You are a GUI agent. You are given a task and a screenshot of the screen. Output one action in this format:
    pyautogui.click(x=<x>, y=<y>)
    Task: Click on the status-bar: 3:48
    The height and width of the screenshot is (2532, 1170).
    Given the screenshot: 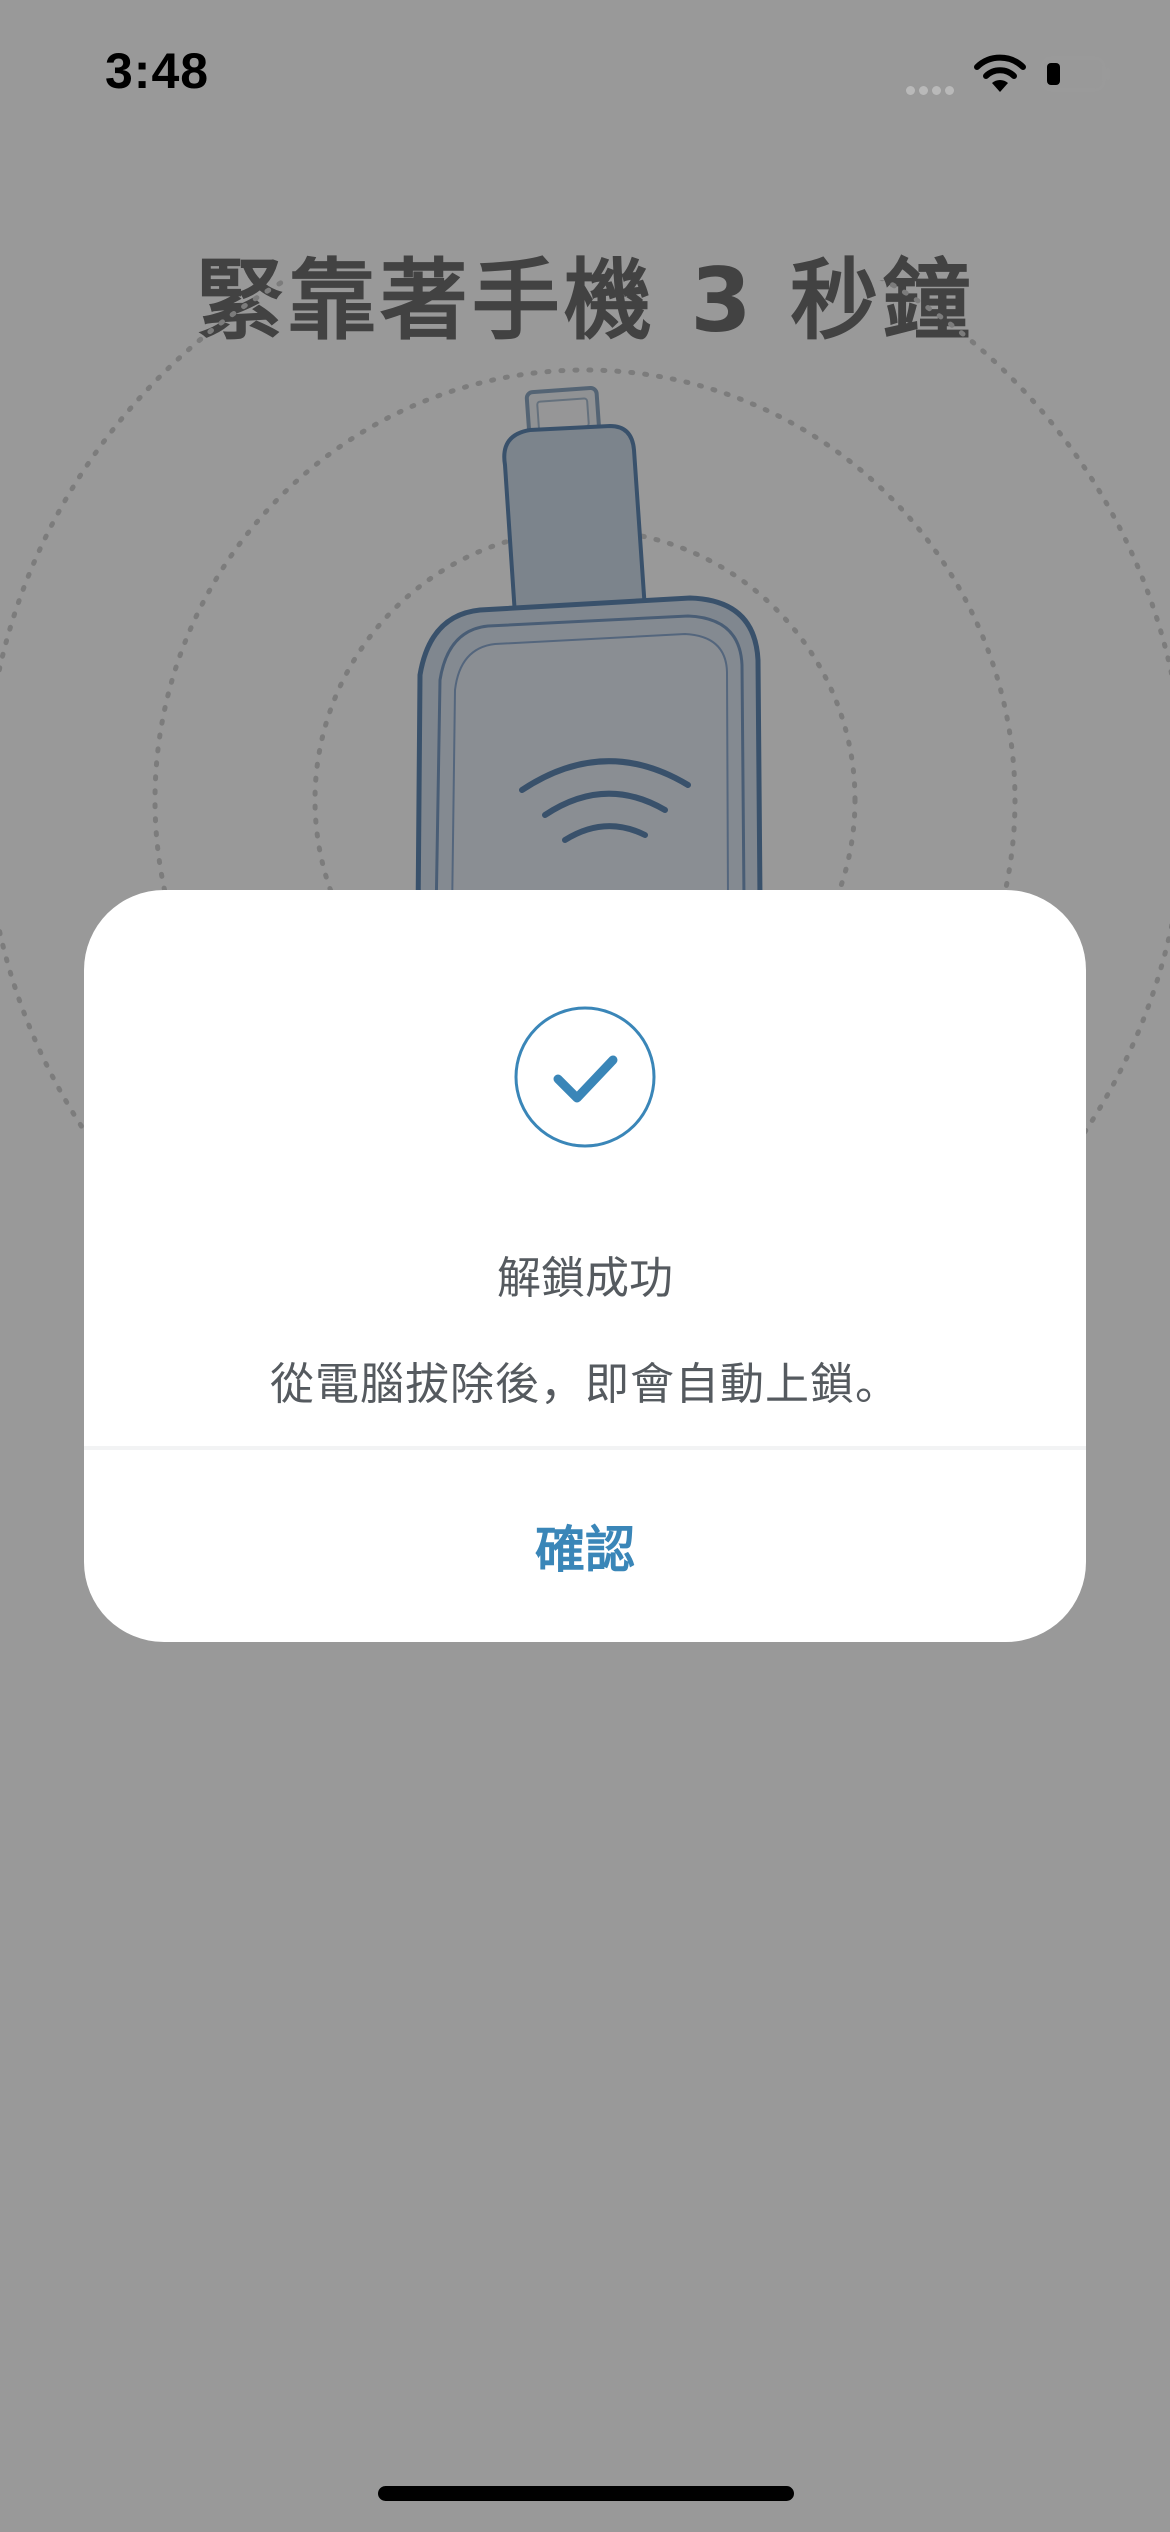 What is the action you would take?
    pyautogui.click(x=585, y=75)
    